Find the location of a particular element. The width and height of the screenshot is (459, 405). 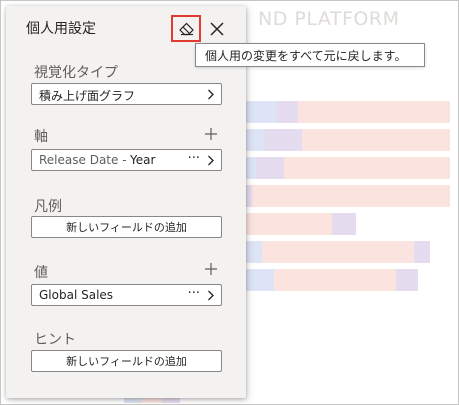

values-label: 値 is located at coordinates (41, 273).